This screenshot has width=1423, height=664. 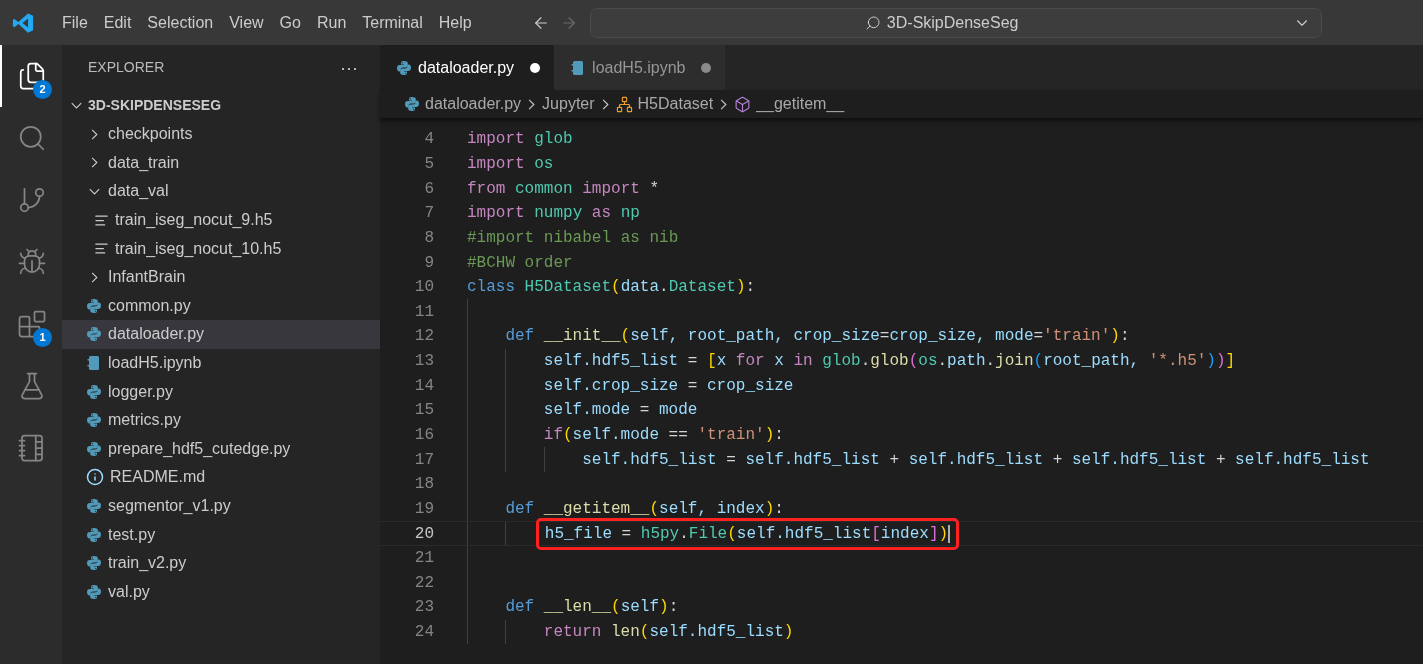 I want to click on command-center: 3D-SkipDenseSeg, so click(x=955, y=22).